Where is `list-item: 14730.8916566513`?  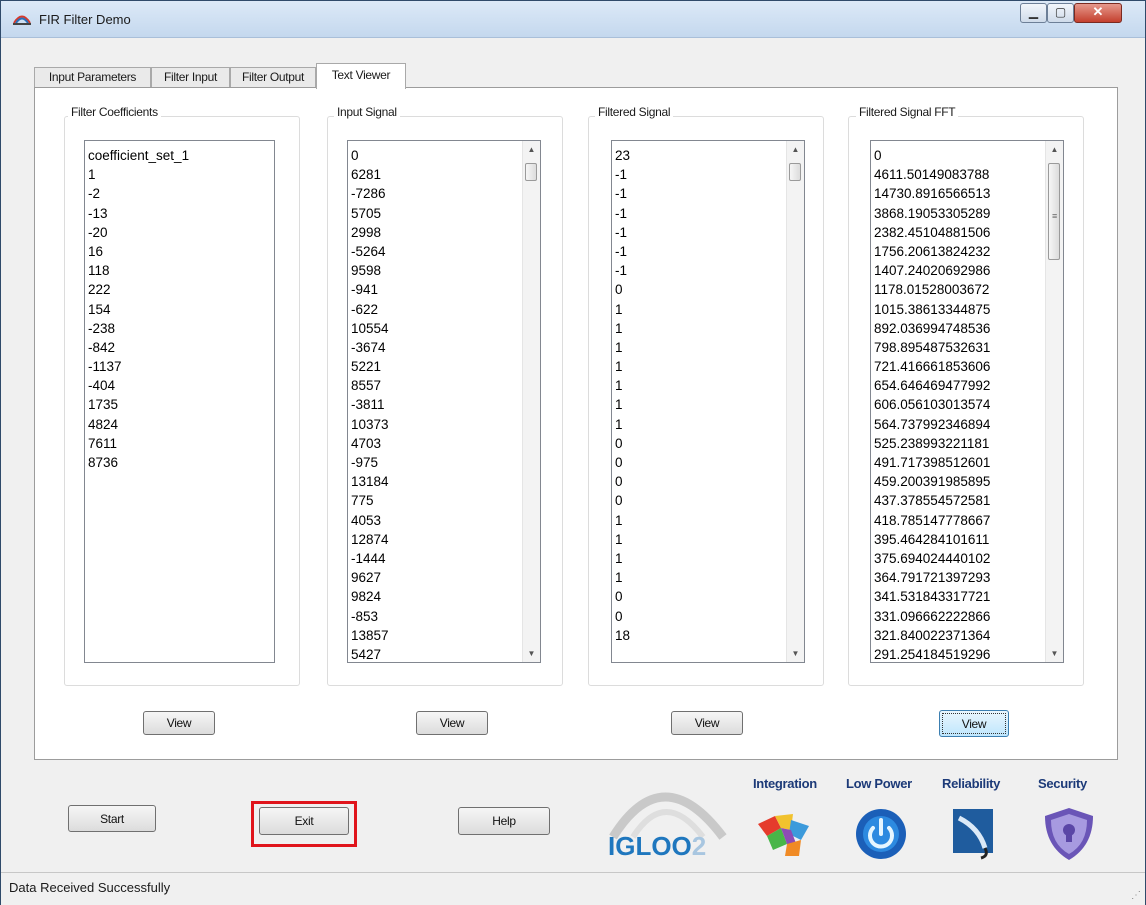
list-item: 14730.8916566513 is located at coordinates (958, 193).